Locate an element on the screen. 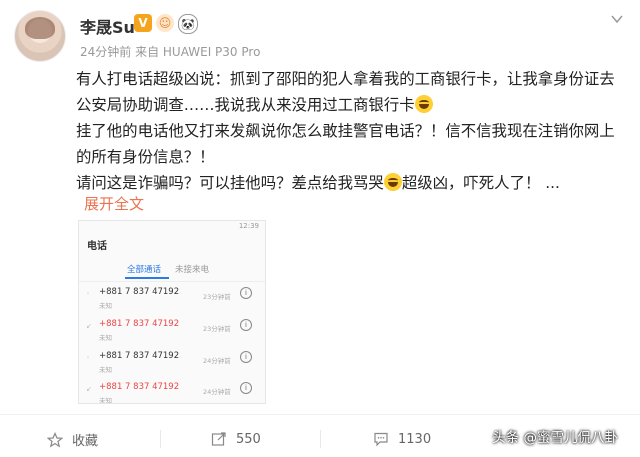 Image resolution: width=640 pixels, height=457 pixels. statusbar-time: 12:39 is located at coordinates (248, 226).